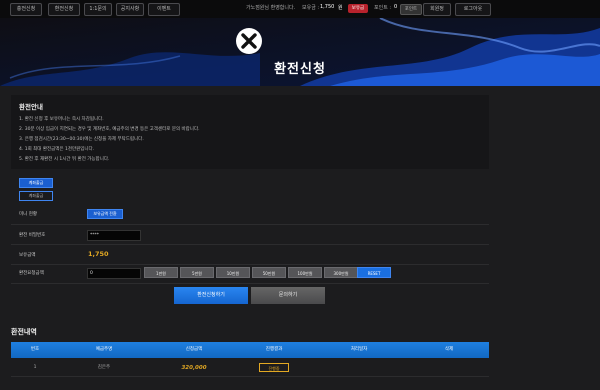 This screenshot has height=390, width=600. Describe the element at coordinates (104, 367) in the screenshot. I see `row-name: 김은주` at that location.